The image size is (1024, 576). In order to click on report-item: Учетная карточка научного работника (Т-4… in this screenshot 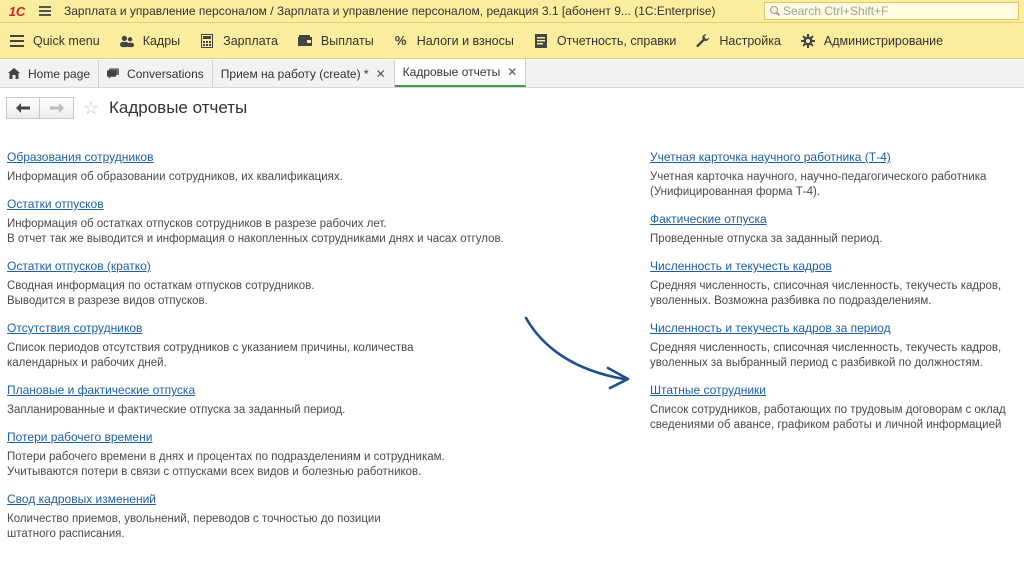, I will do `click(837, 175)`.